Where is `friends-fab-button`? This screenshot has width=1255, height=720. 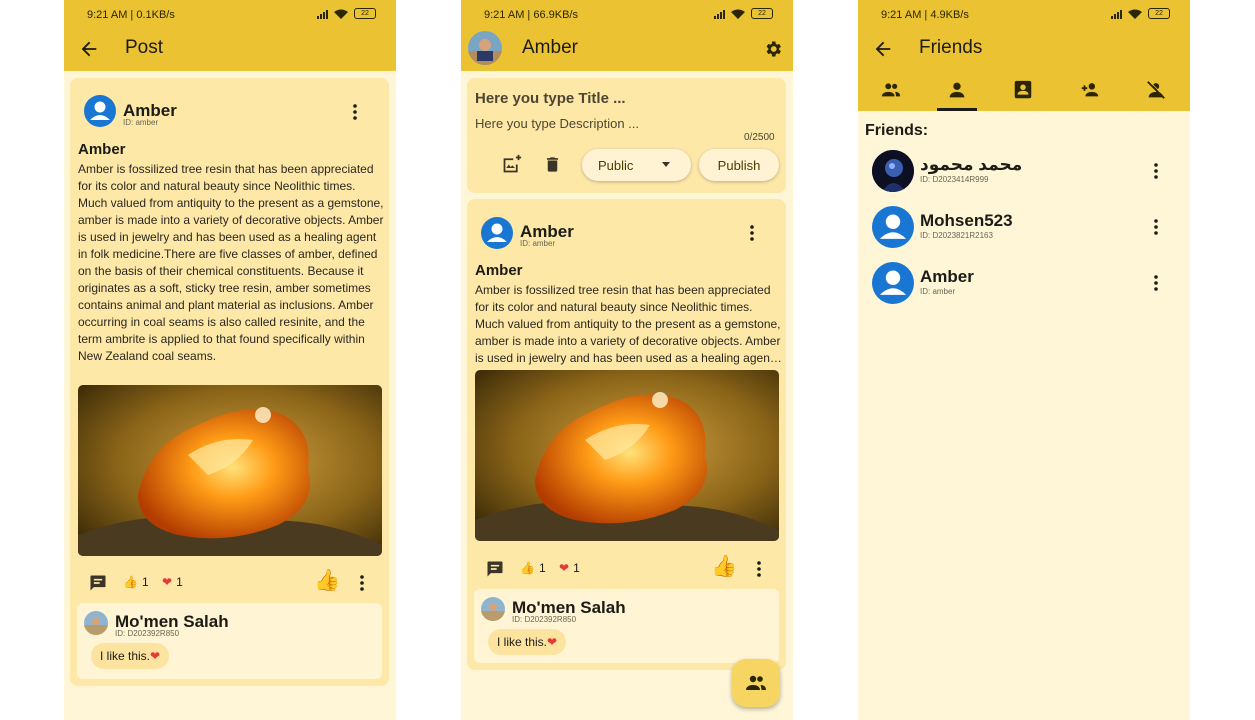 friends-fab-button is located at coordinates (756, 683).